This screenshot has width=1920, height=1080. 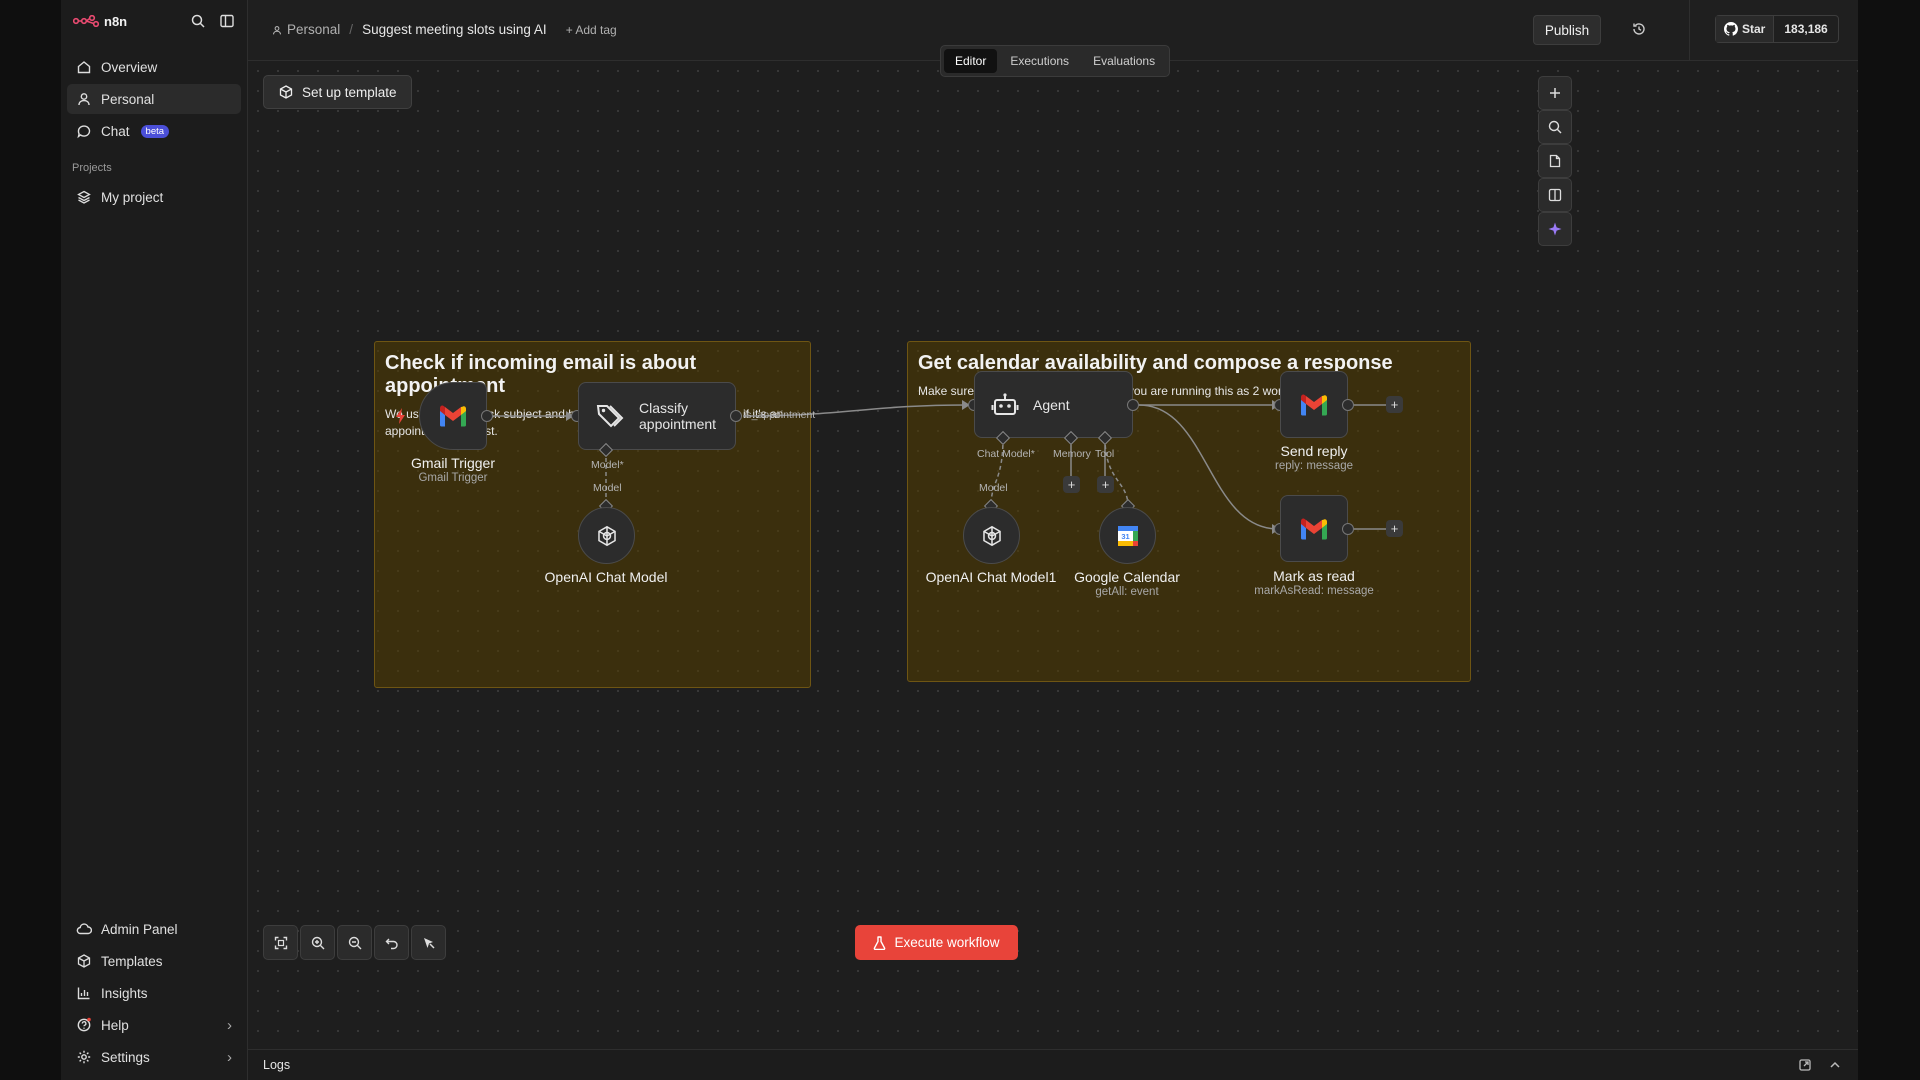 What do you see at coordinates (1835, 1065) in the screenshot?
I see `chevron-up-icon` at bounding box center [1835, 1065].